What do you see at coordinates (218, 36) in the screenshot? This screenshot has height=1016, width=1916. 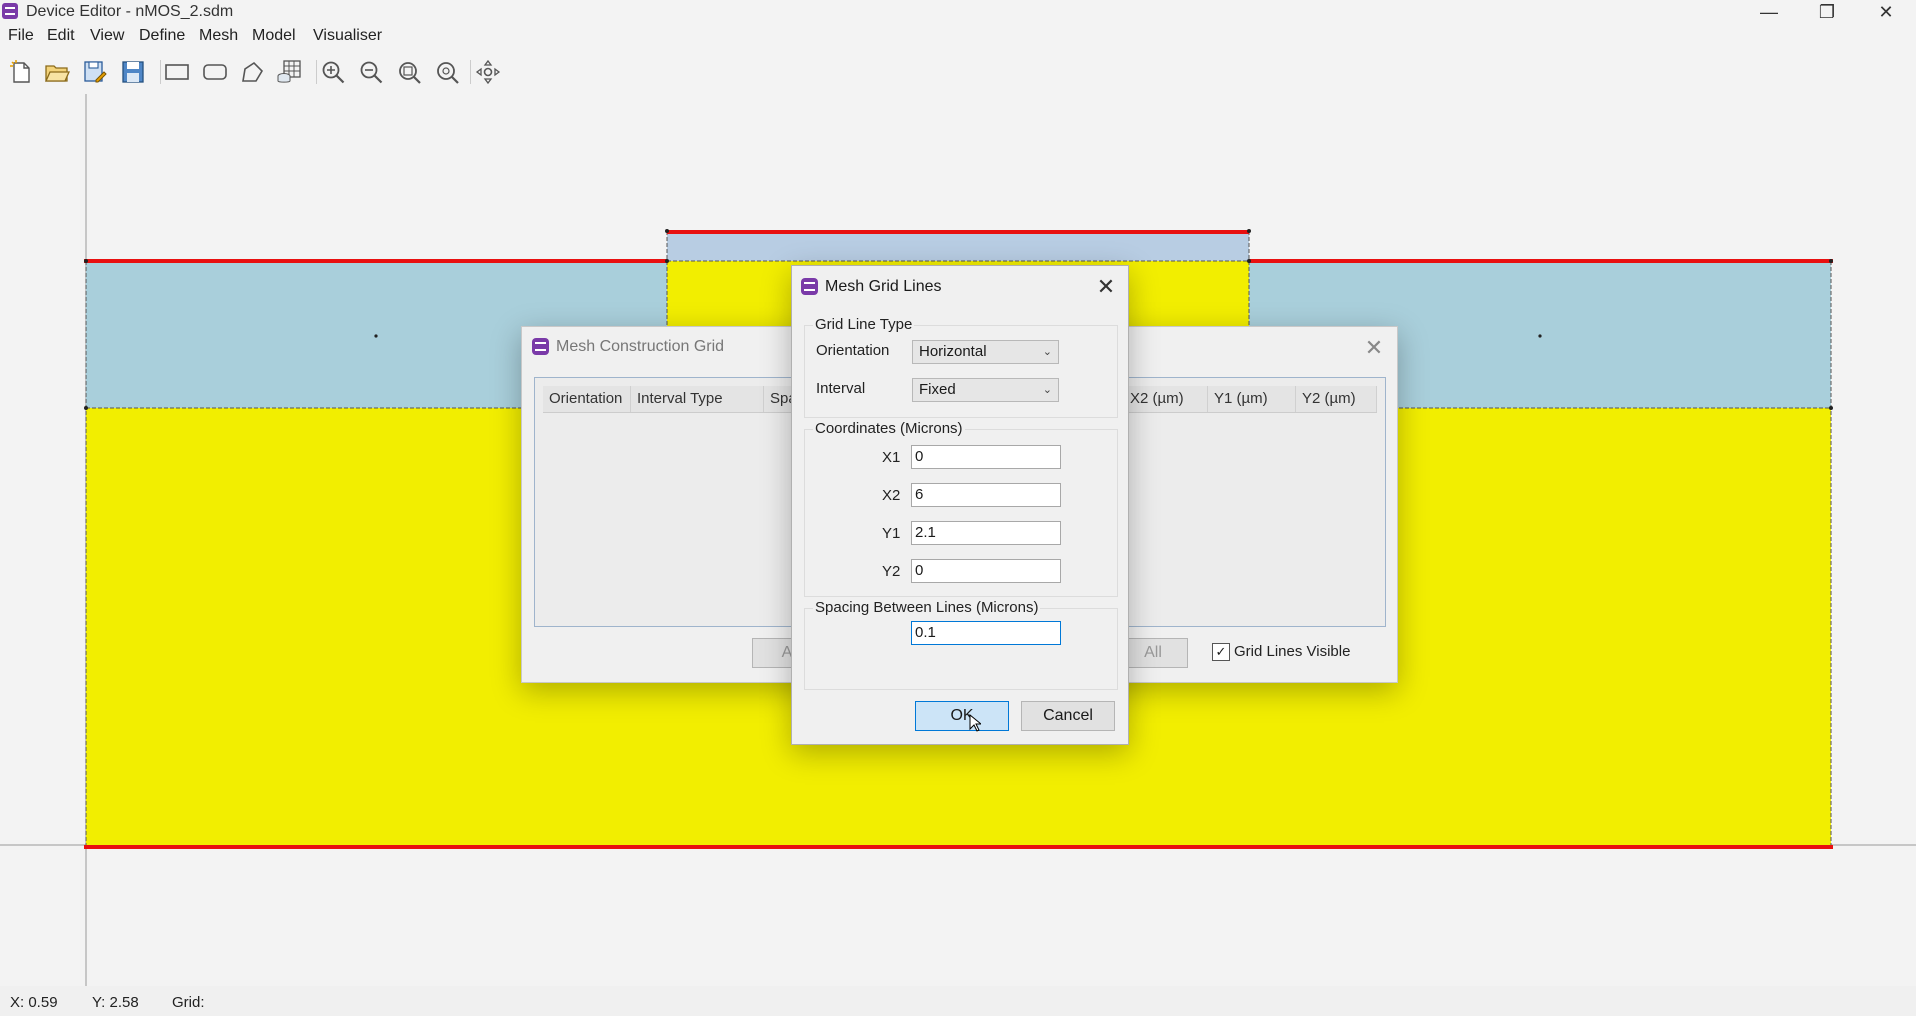 I see `menu-mesh: Mesh` at bounding box center [218, 36].